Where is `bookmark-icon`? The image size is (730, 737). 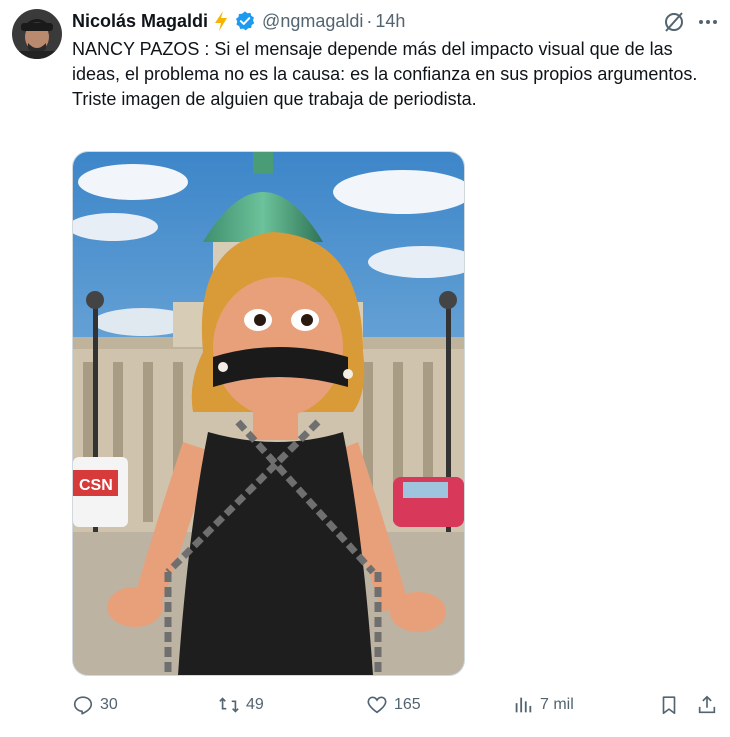
bookmark-icon is located at coordinates (669, 705).